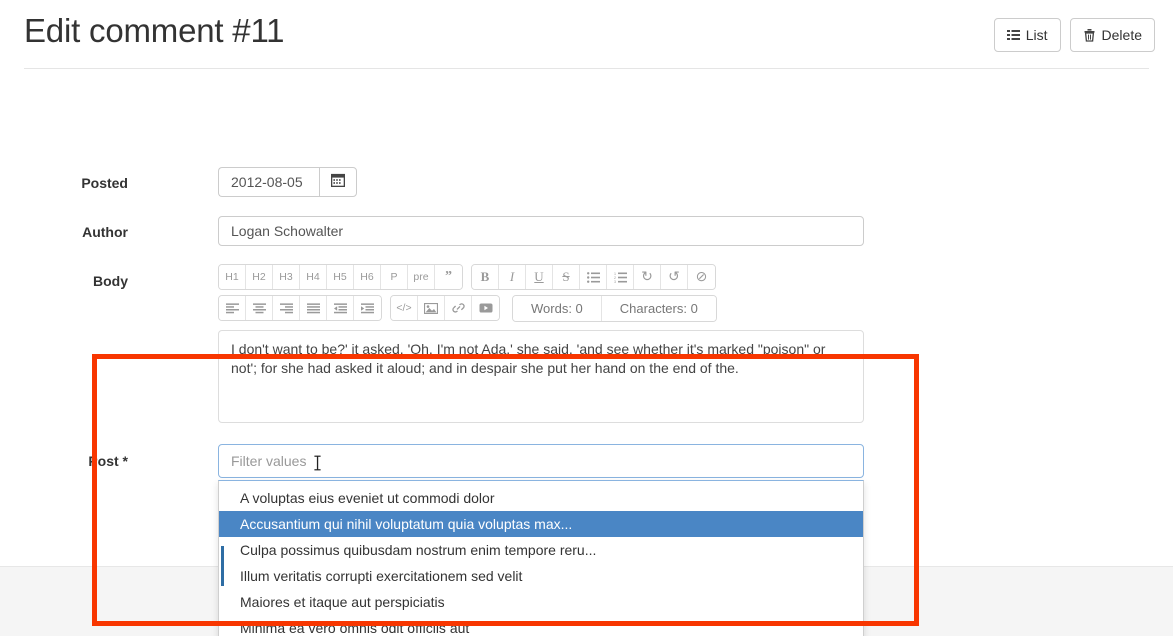 The width and height of the screenshot is (1173, 636). Describe the element at coordinates (110, 281) in the screenshot. I see `body-label: Body` at that location.